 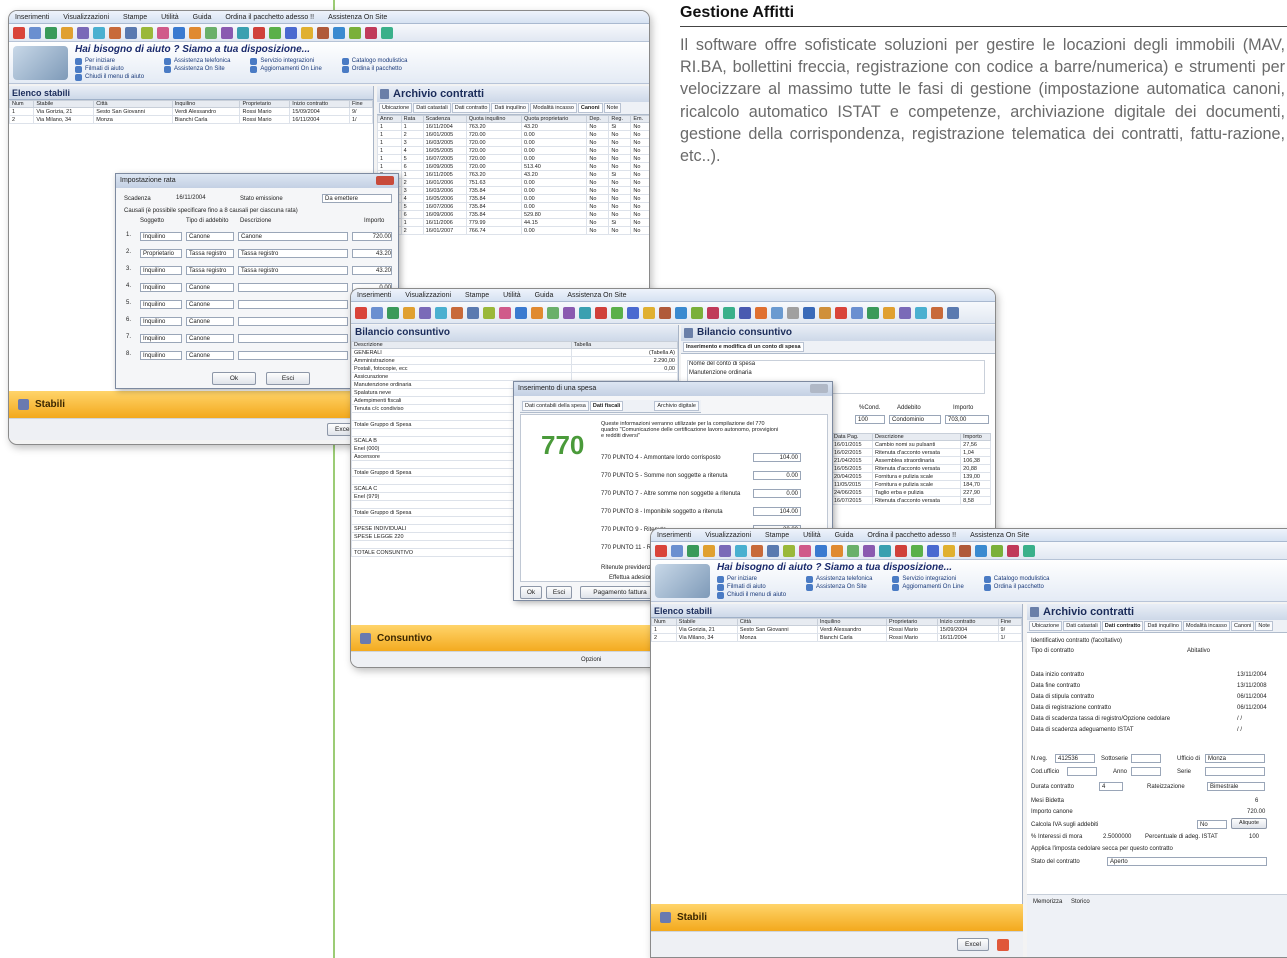 I want to click on column-header: Em., so click(x=639, y=119).